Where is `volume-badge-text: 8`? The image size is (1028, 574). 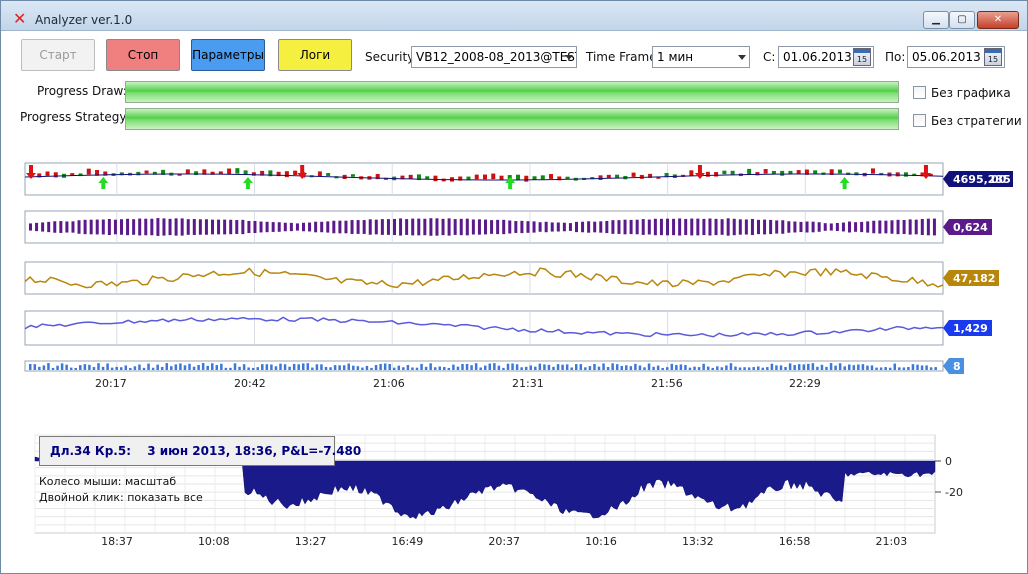
volume-badge-text: 8 is located at coordinates (957, 366).